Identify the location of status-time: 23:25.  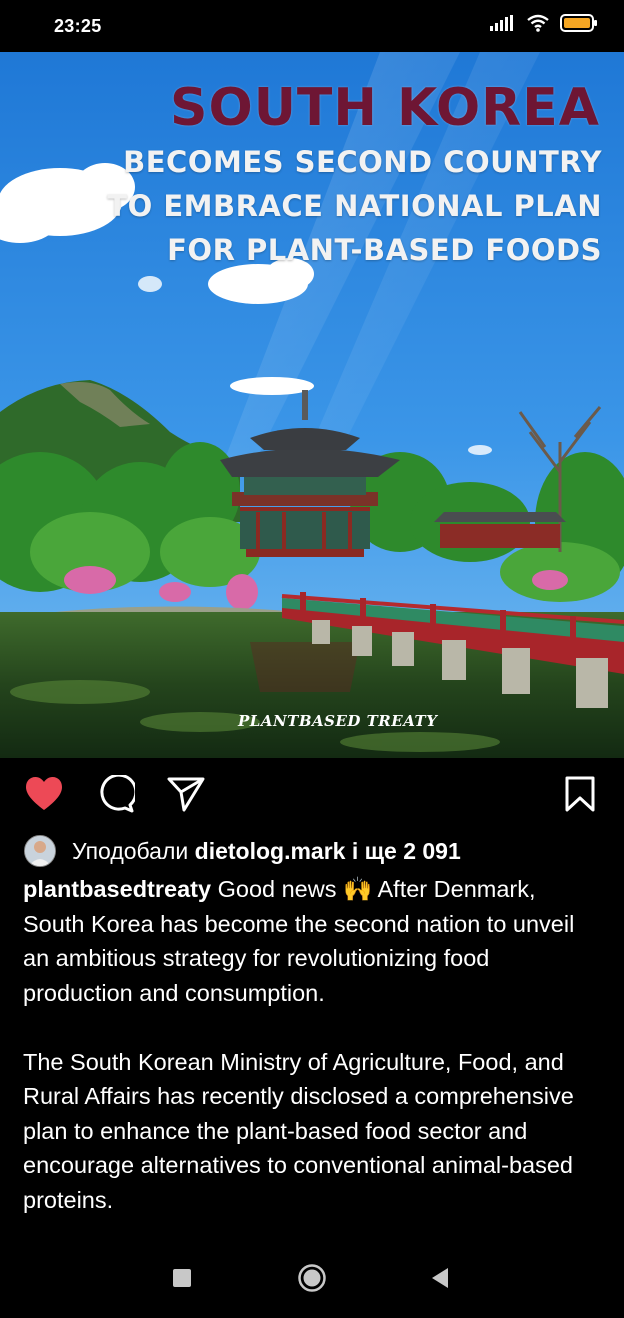
(78, 26).